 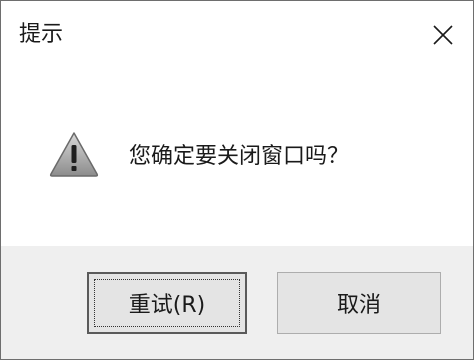 I want to click on close-icon, so click(x=443, y=35).